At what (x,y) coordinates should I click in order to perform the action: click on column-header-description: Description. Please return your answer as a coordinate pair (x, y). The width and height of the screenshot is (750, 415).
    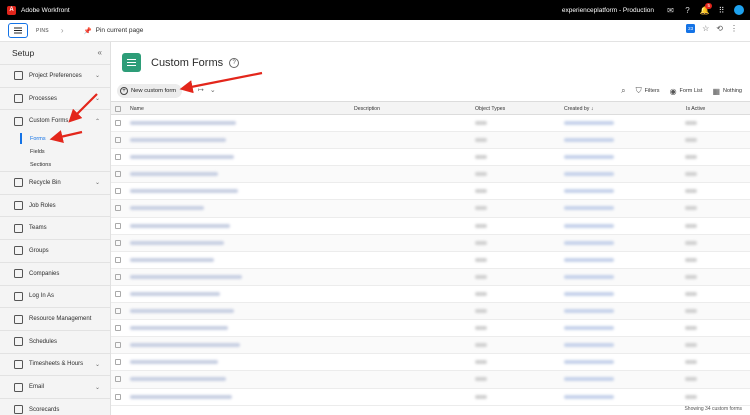
    Looking at the image, I should click on (367, 109).